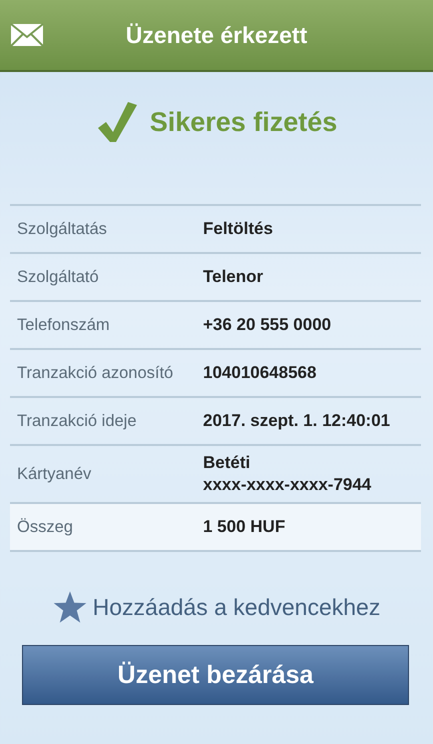 This screenshot has width=433, height=744. I want to click on envelope-icon, so click(27, 35).